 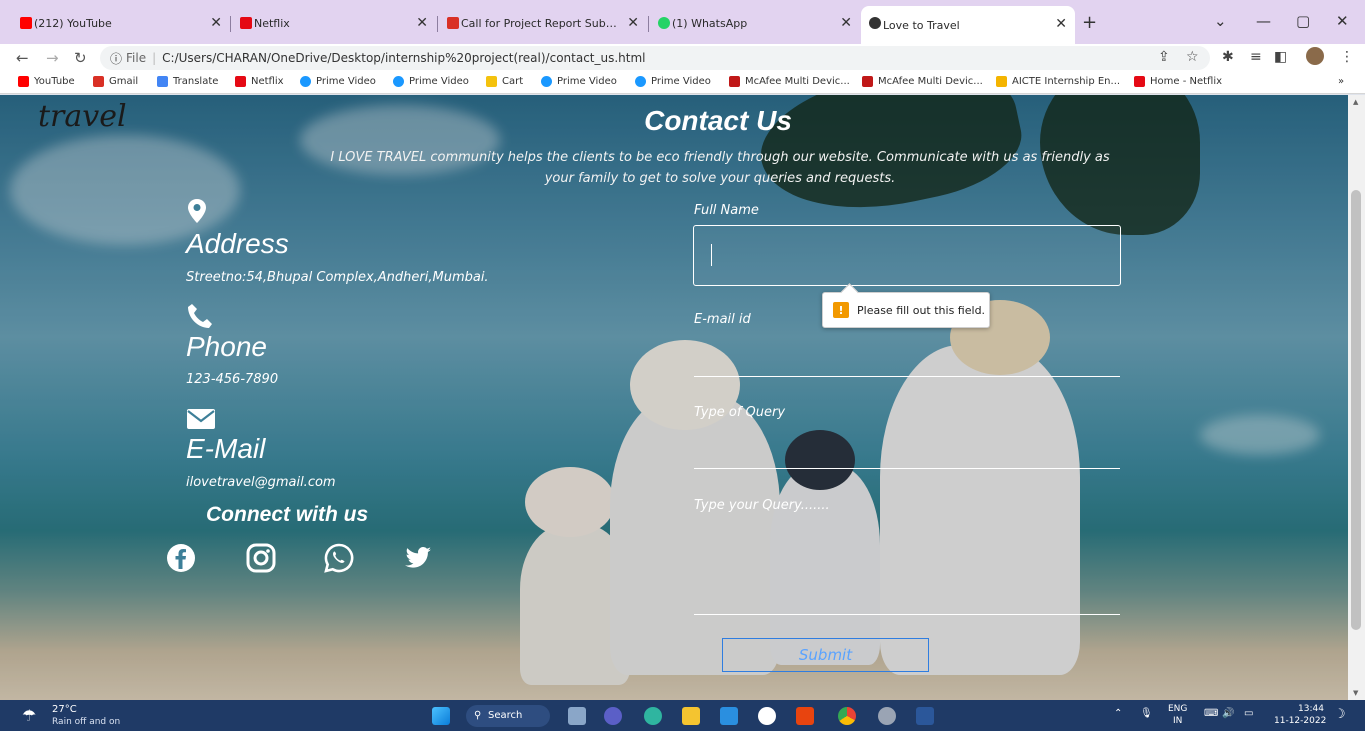 I want to click on search-icon: ⚲, so click(x=478, y=715).